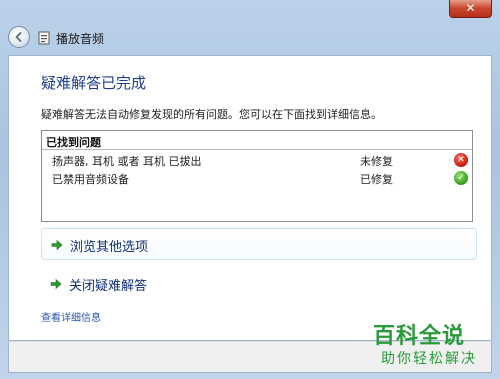 The image size is (500, 379). I want to click on option-label: 关闭疑难解答, so click(108, 286).